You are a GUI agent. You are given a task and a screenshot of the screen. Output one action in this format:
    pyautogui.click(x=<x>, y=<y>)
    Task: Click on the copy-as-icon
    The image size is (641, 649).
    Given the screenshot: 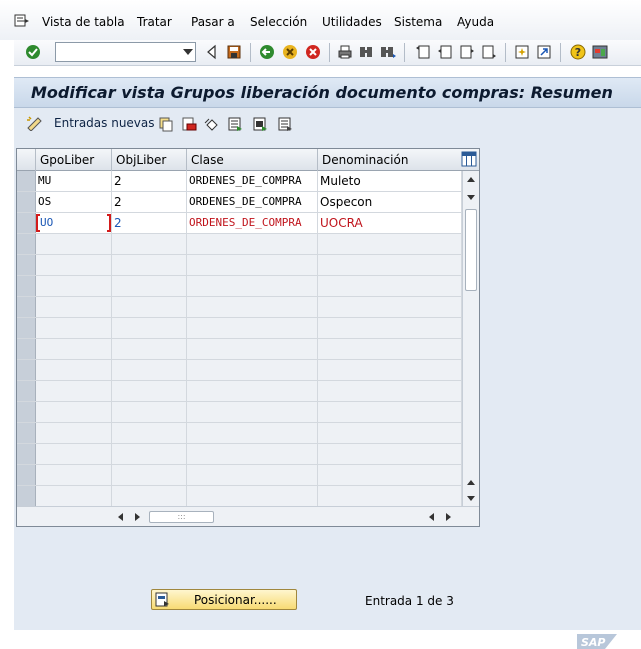 What is the action you would take?
    pyautogui.click(x=166, y=124)
    